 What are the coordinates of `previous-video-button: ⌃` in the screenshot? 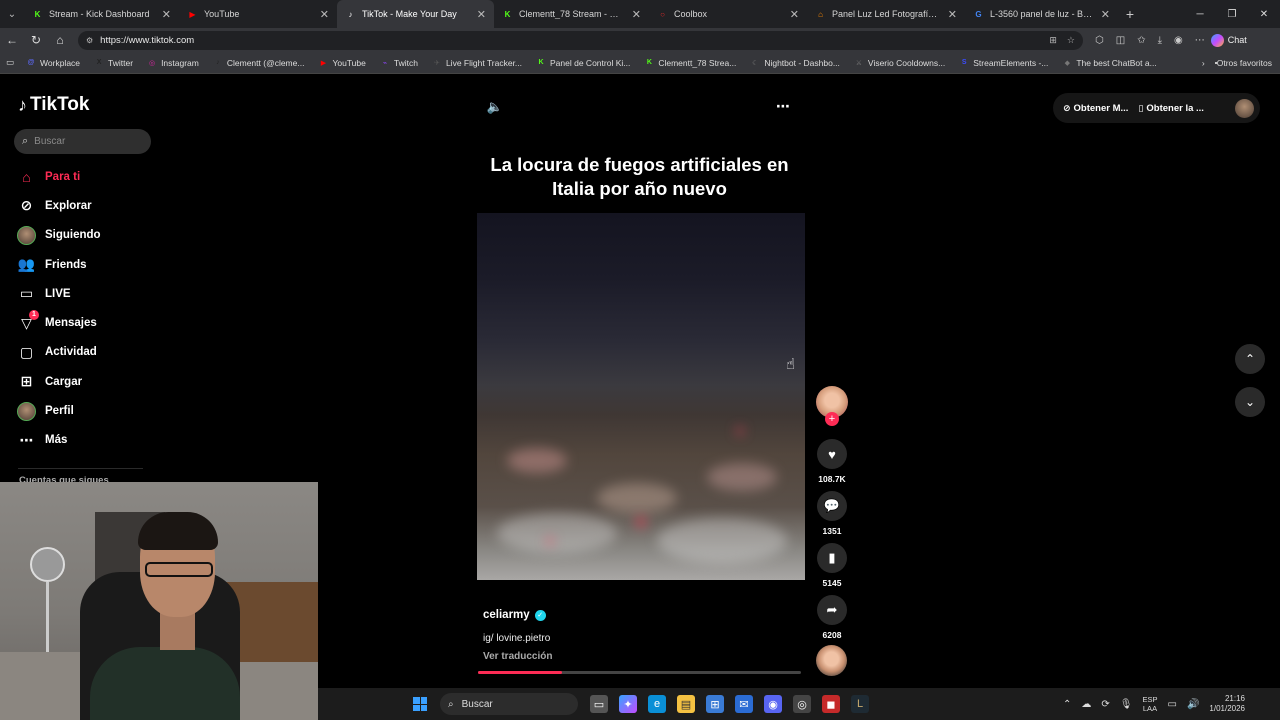 It's located at (1250, 359).